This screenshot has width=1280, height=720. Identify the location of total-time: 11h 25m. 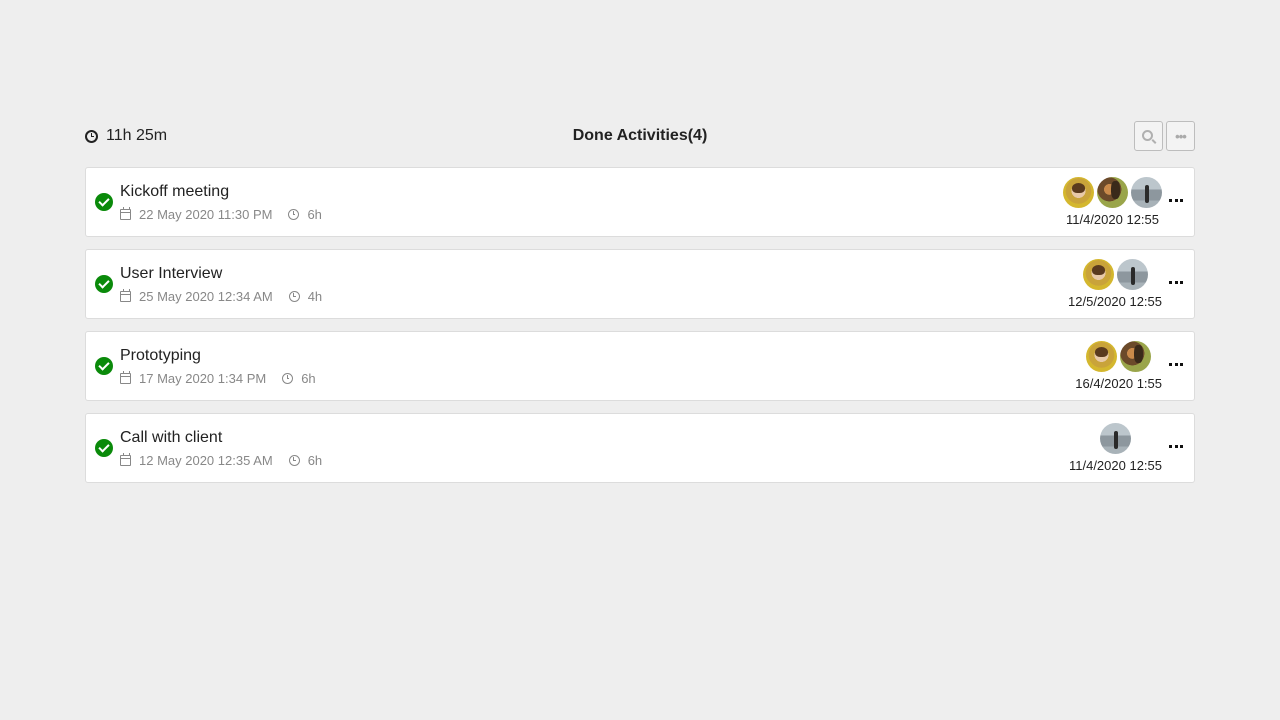
(126, 136).